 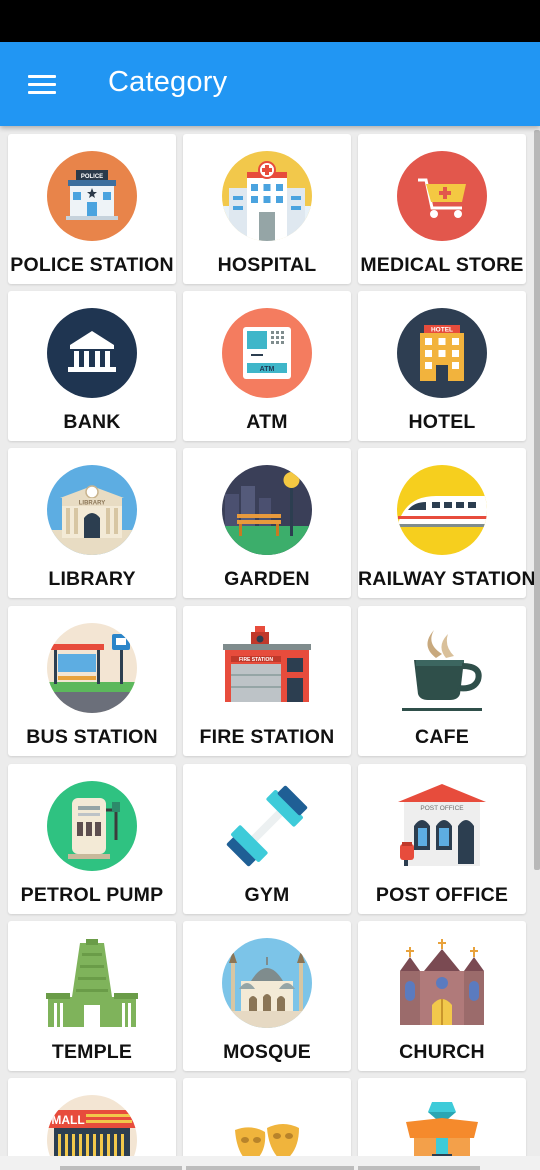 I want to click on category-railway-station: RAILWAY STATION, so click(x=447, y=523).